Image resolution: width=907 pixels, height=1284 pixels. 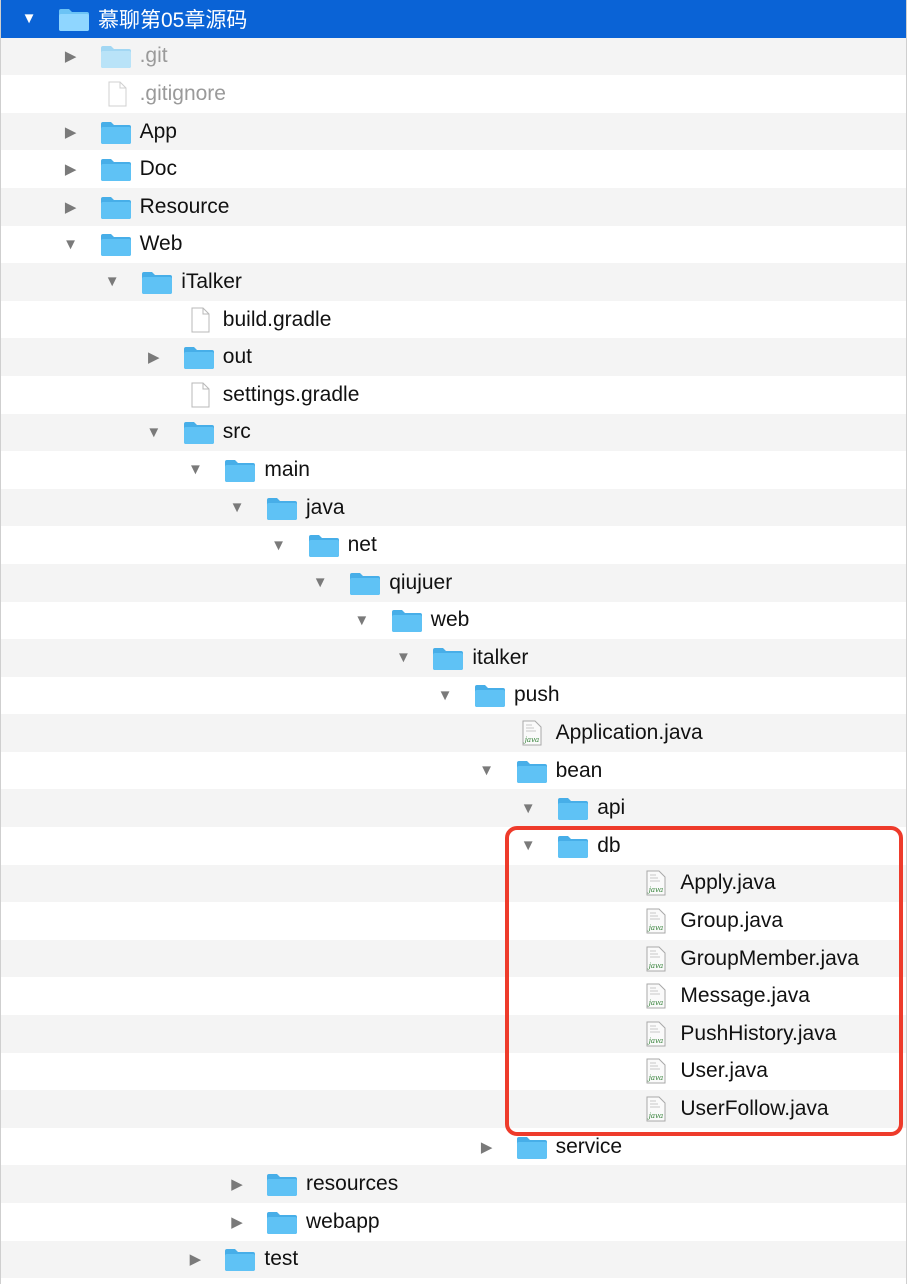 I want to click on tree-row-test: ▶ test, so click(x=453, y=1259).